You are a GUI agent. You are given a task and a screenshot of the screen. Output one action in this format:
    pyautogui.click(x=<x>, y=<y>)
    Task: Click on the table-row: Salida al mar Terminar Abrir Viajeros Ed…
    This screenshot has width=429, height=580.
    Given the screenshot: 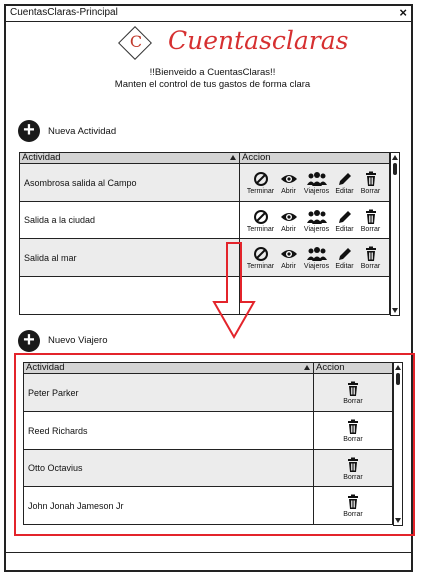 What is the action you would take?
    pyautogui.click(x=204, y=257)
    